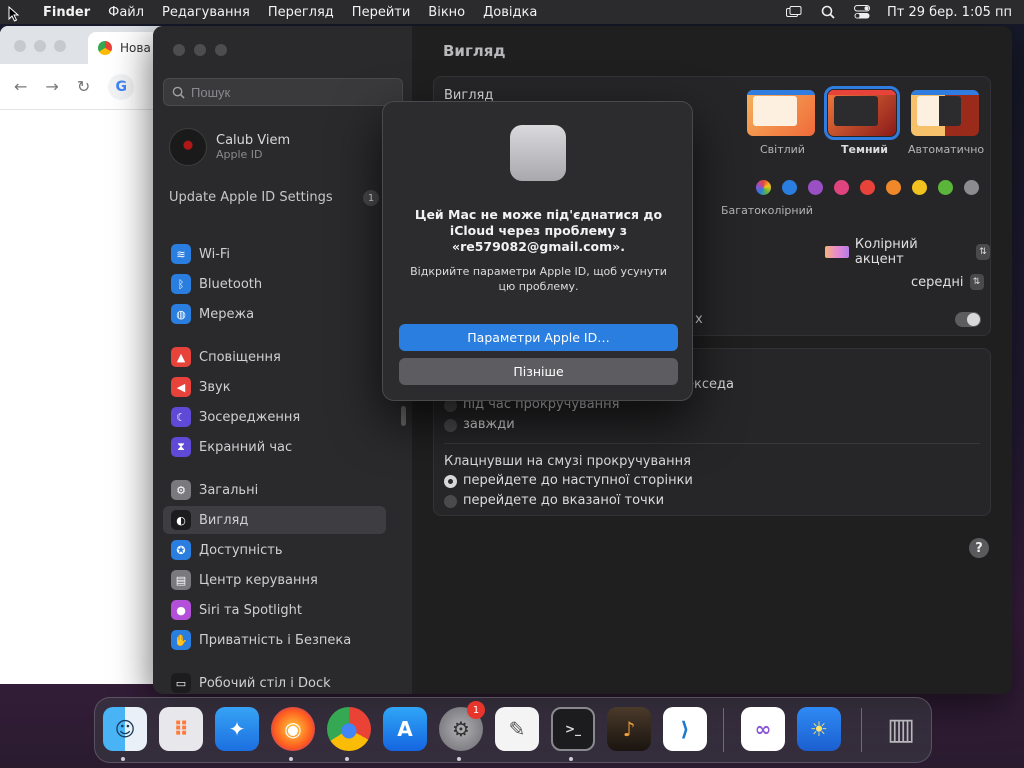  Describe the element at coordinates (20, 86) in the screenshot. I see `back-arrow-icon: ←` at that location.